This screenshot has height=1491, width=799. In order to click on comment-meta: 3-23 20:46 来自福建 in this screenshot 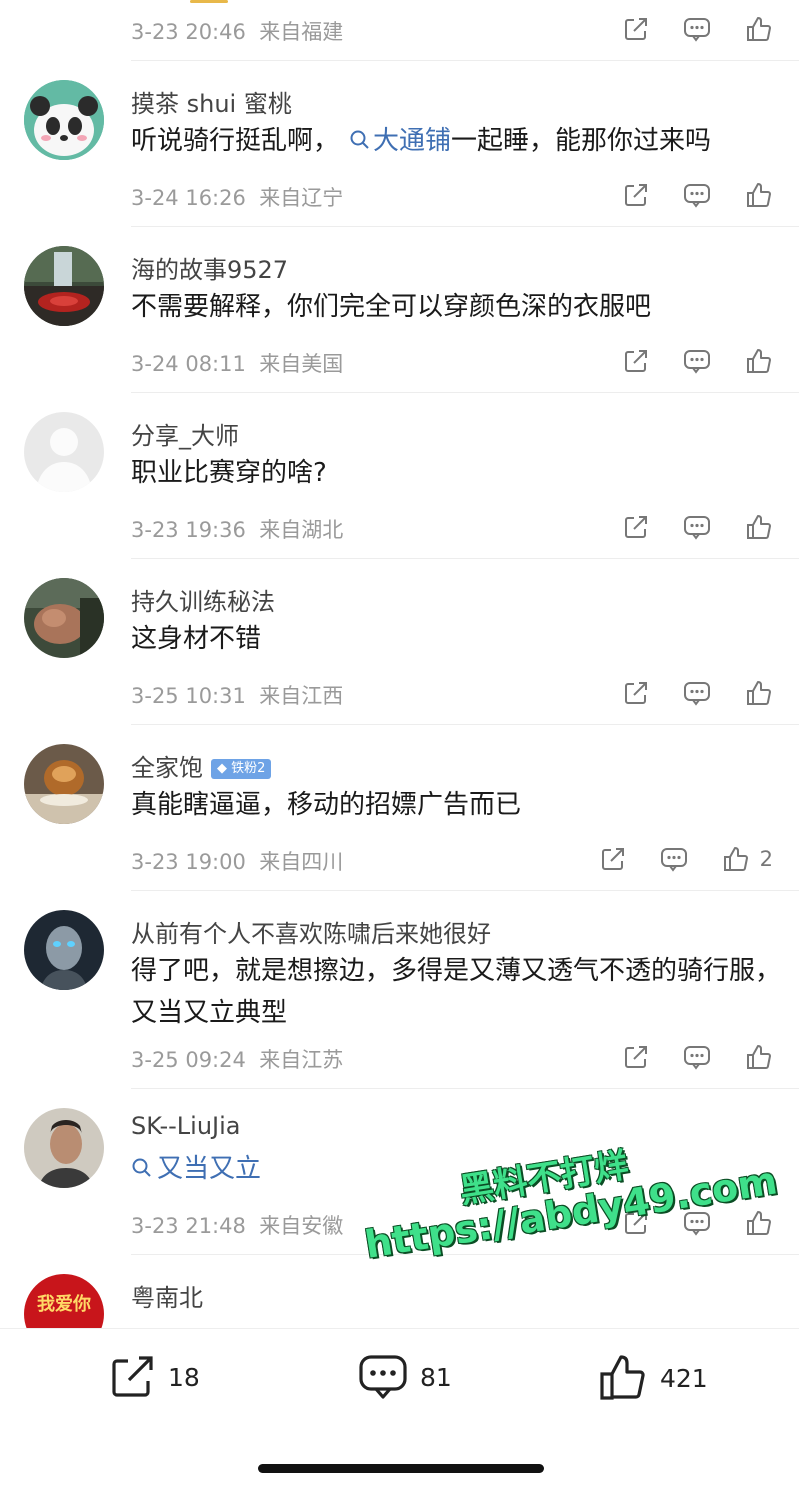, I will do `click(237, 31)`.